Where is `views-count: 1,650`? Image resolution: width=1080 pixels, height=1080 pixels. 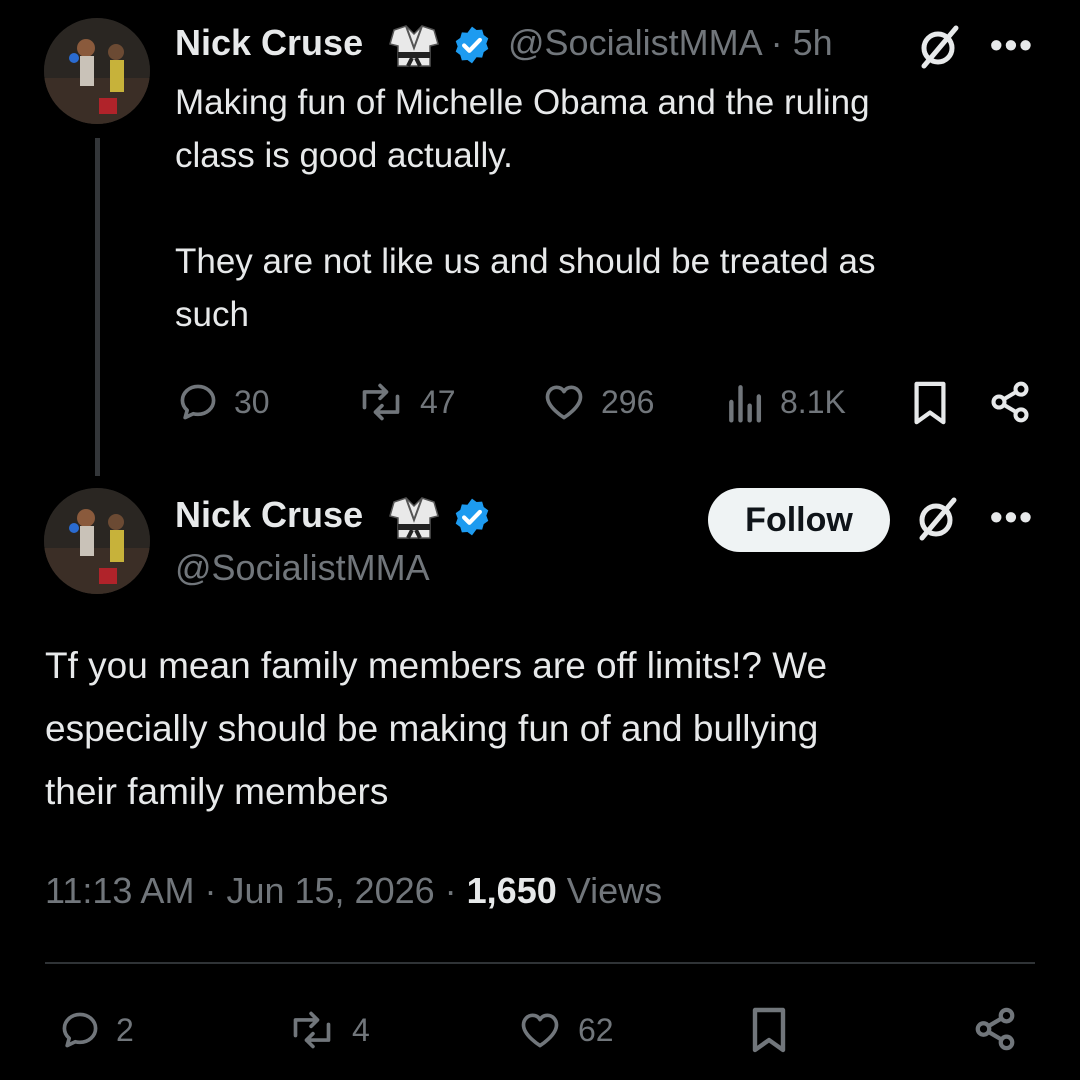
views-count: 1,650 is located at coordinates (512, 890).